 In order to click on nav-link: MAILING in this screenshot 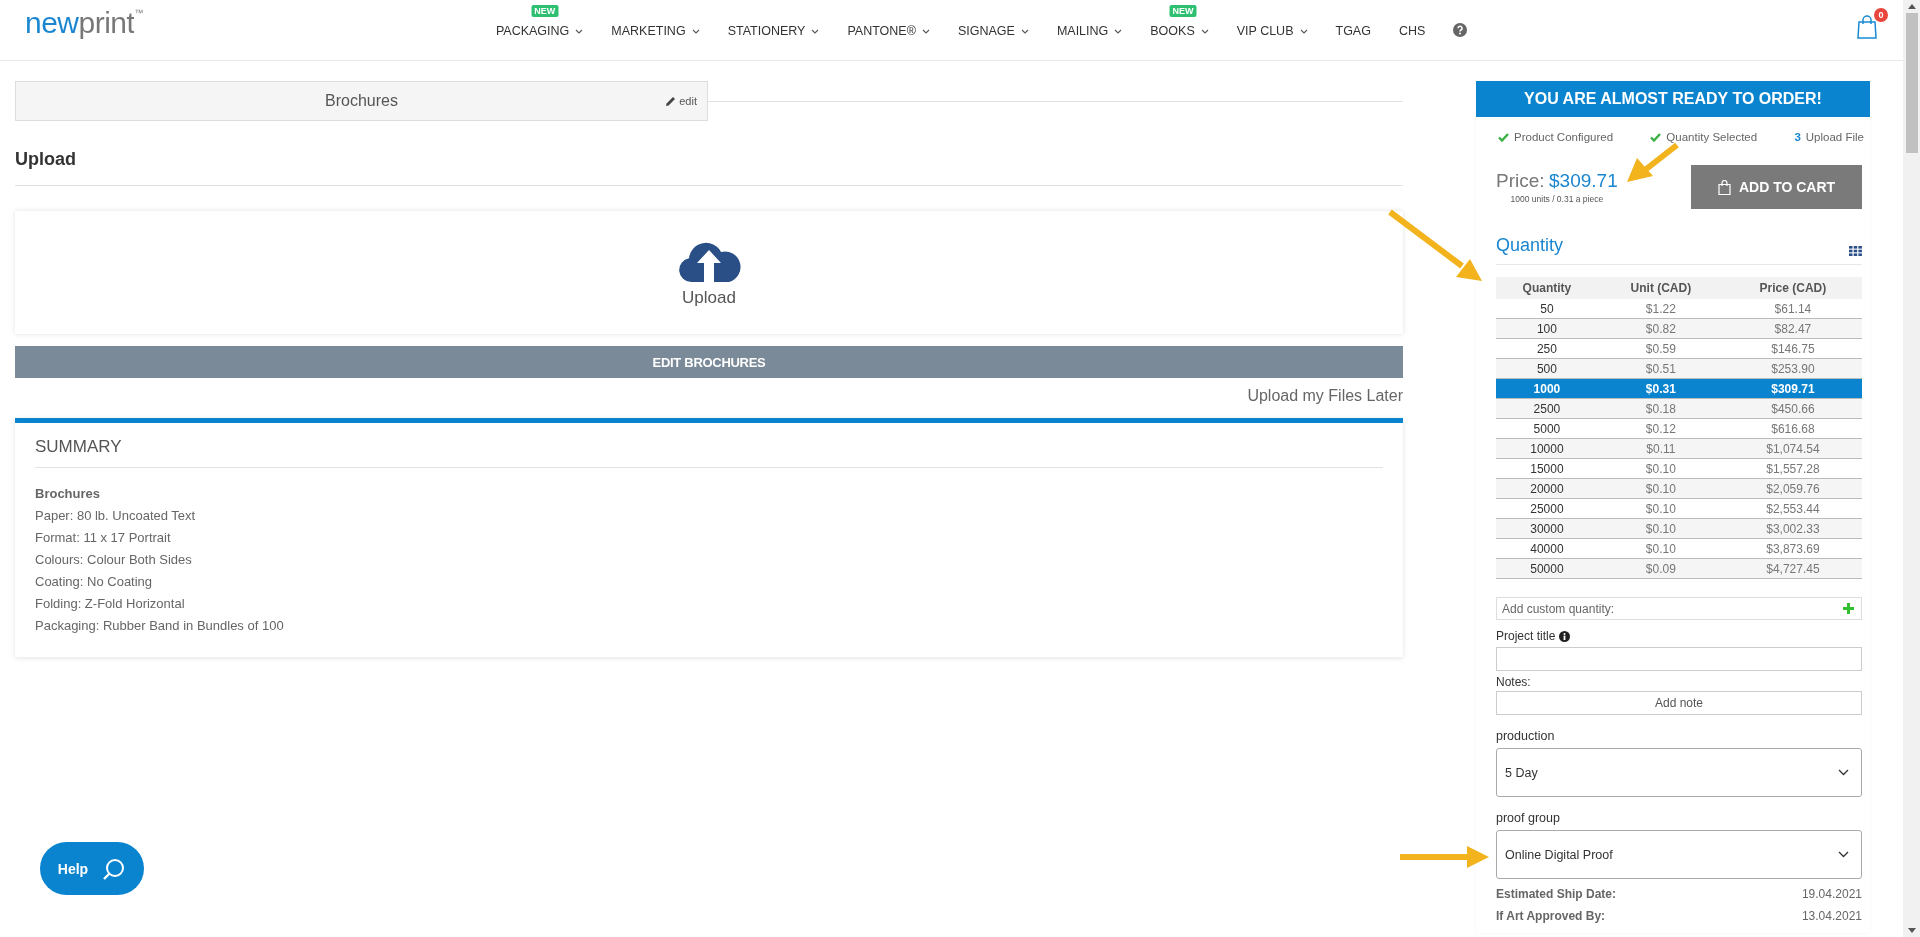, I will do `click(1089, 30)`.